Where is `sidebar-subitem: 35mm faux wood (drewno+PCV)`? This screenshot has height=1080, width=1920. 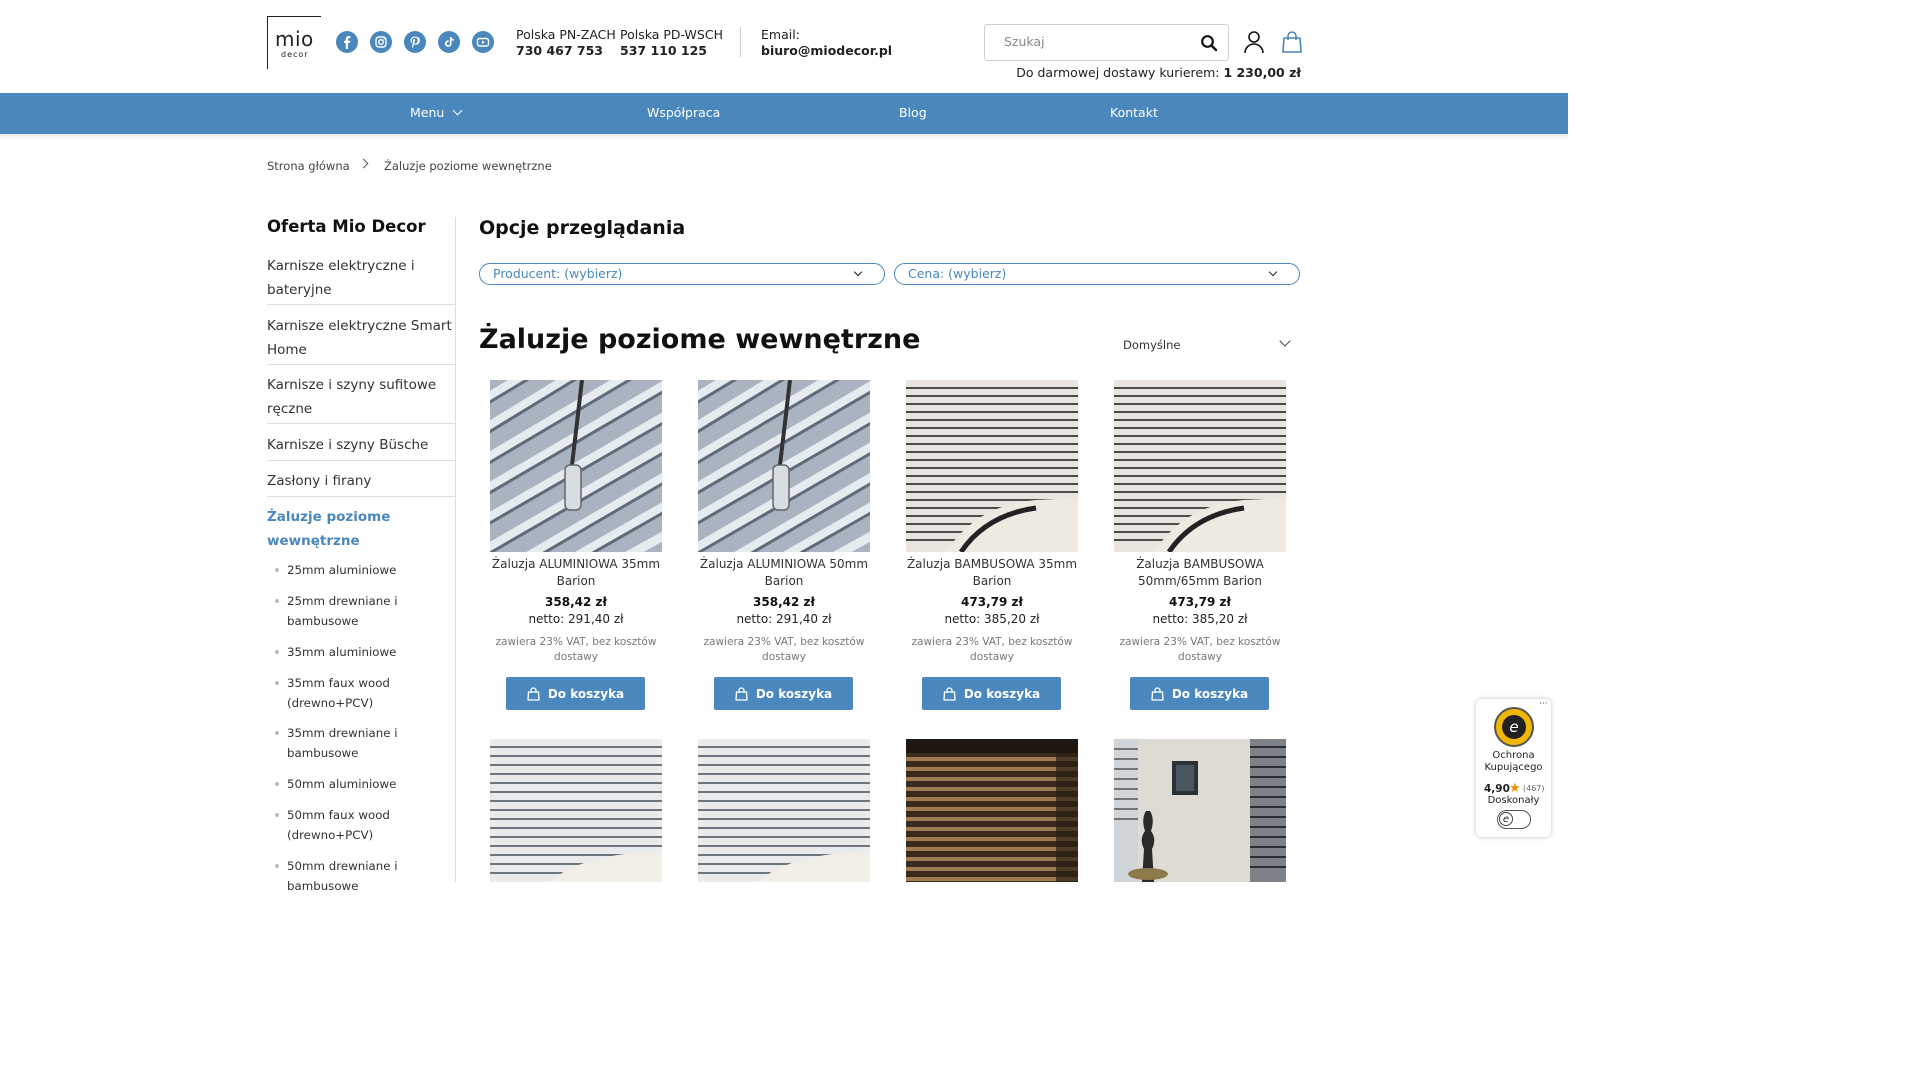 sidebar-subitem: 35mm faux wood (drewno+PCV) is located at coordinates (362, 693).